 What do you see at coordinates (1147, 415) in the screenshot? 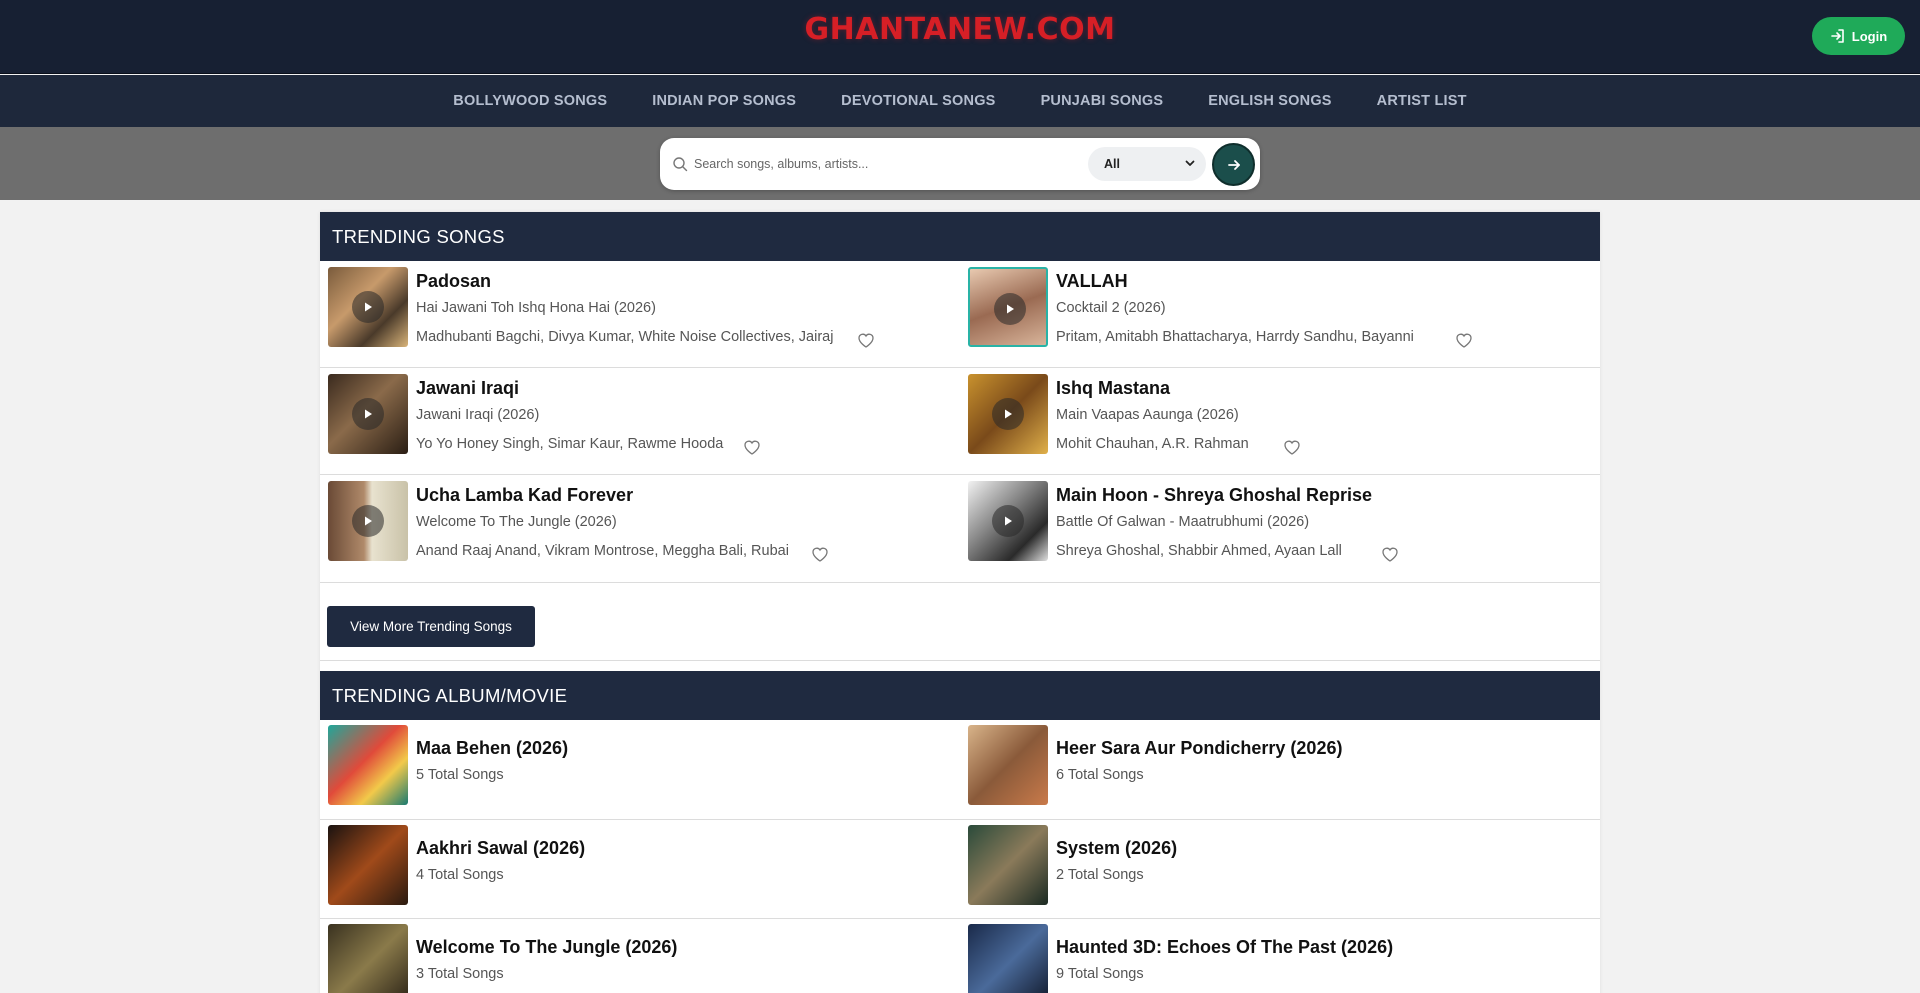
I see `song-album: Main Vaapas Aaunga (2026)` at bounding box center [1147, 415].